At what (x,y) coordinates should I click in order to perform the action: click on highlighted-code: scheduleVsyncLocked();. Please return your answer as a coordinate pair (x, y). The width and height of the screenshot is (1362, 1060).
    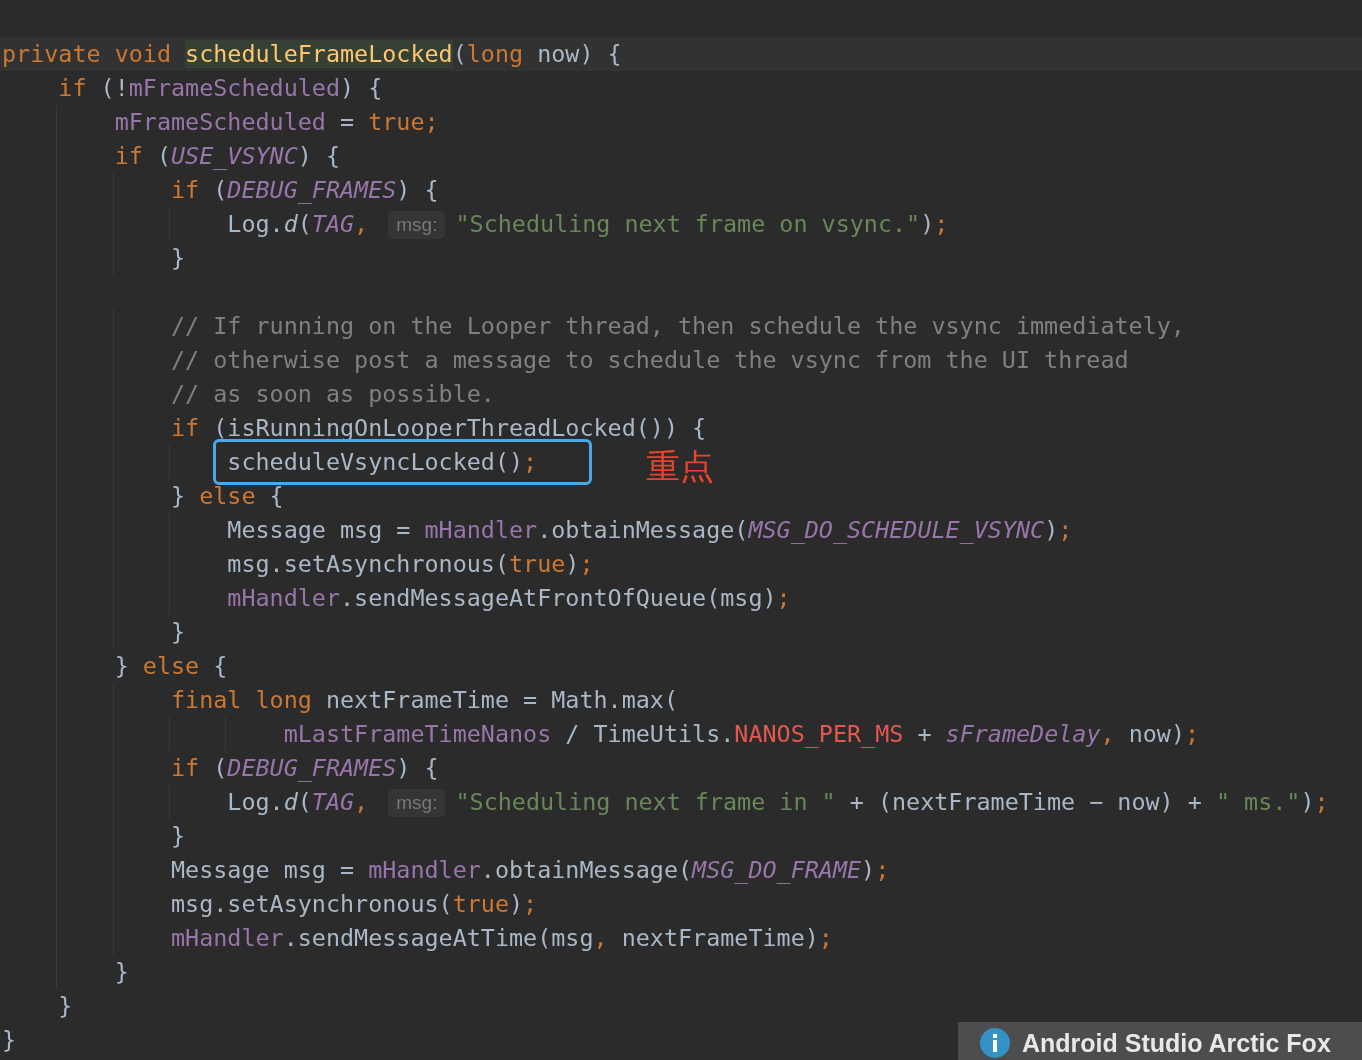
    Looking at the image, I should click on (403, 462).